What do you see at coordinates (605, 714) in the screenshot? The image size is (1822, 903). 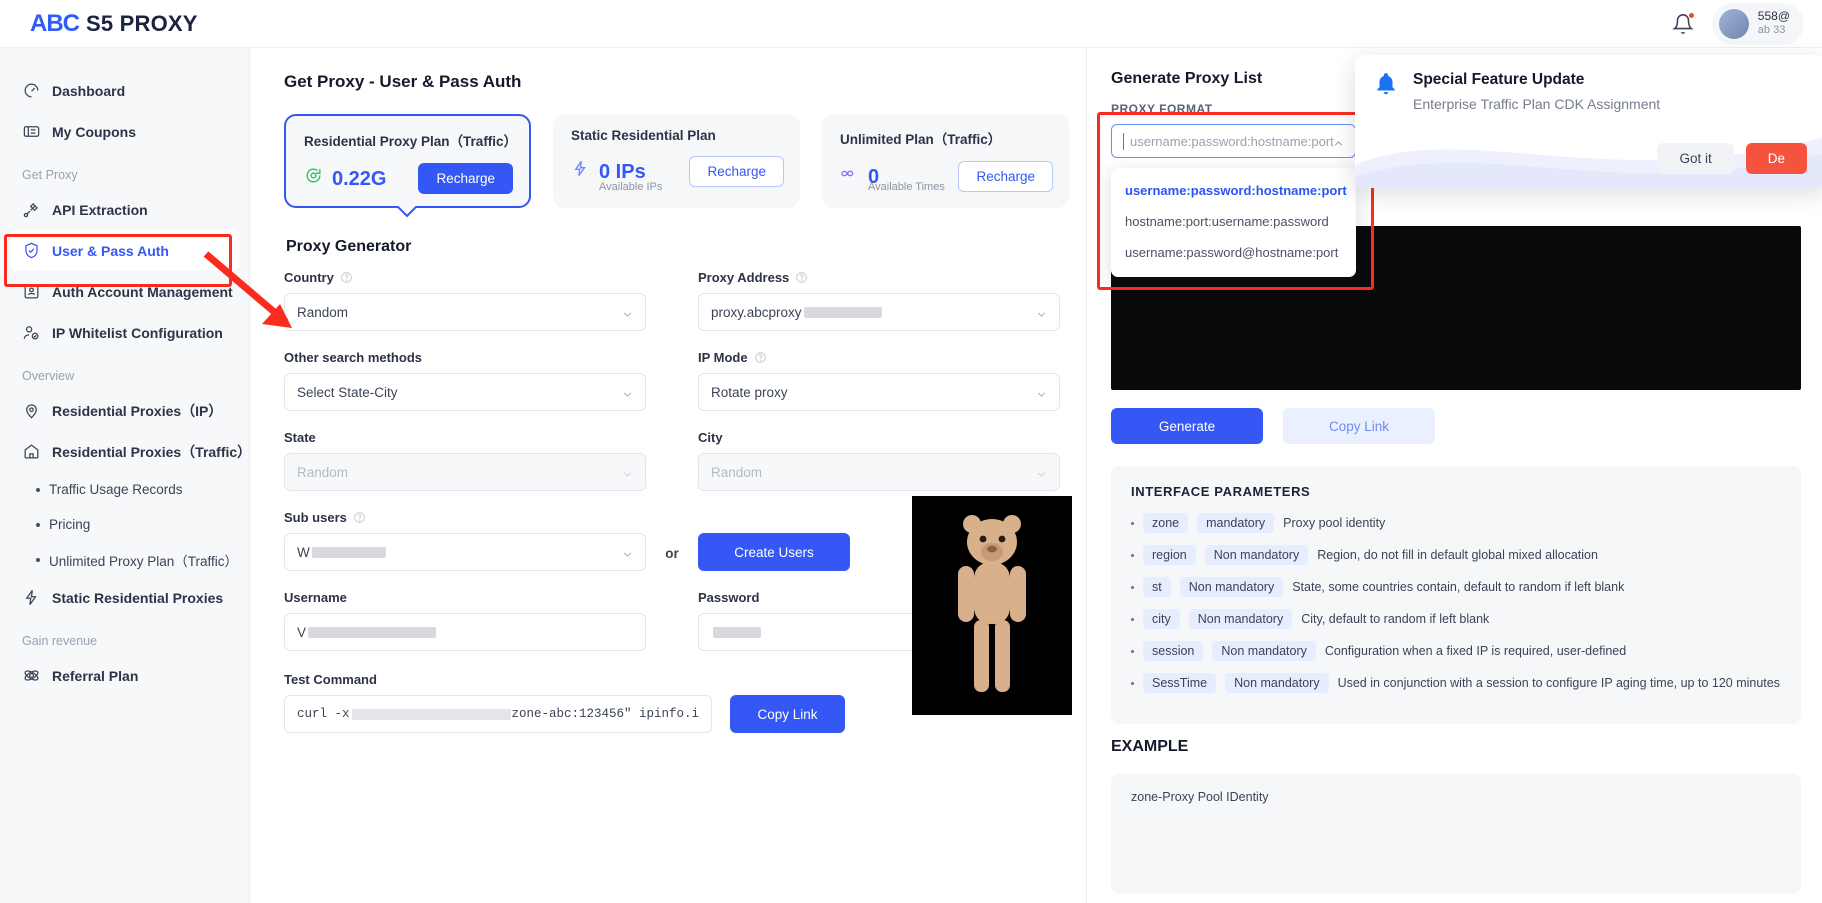 I see `test-command-suffix: zone-abc:123456" ipinfo.i` at bounding box center [605, 714].